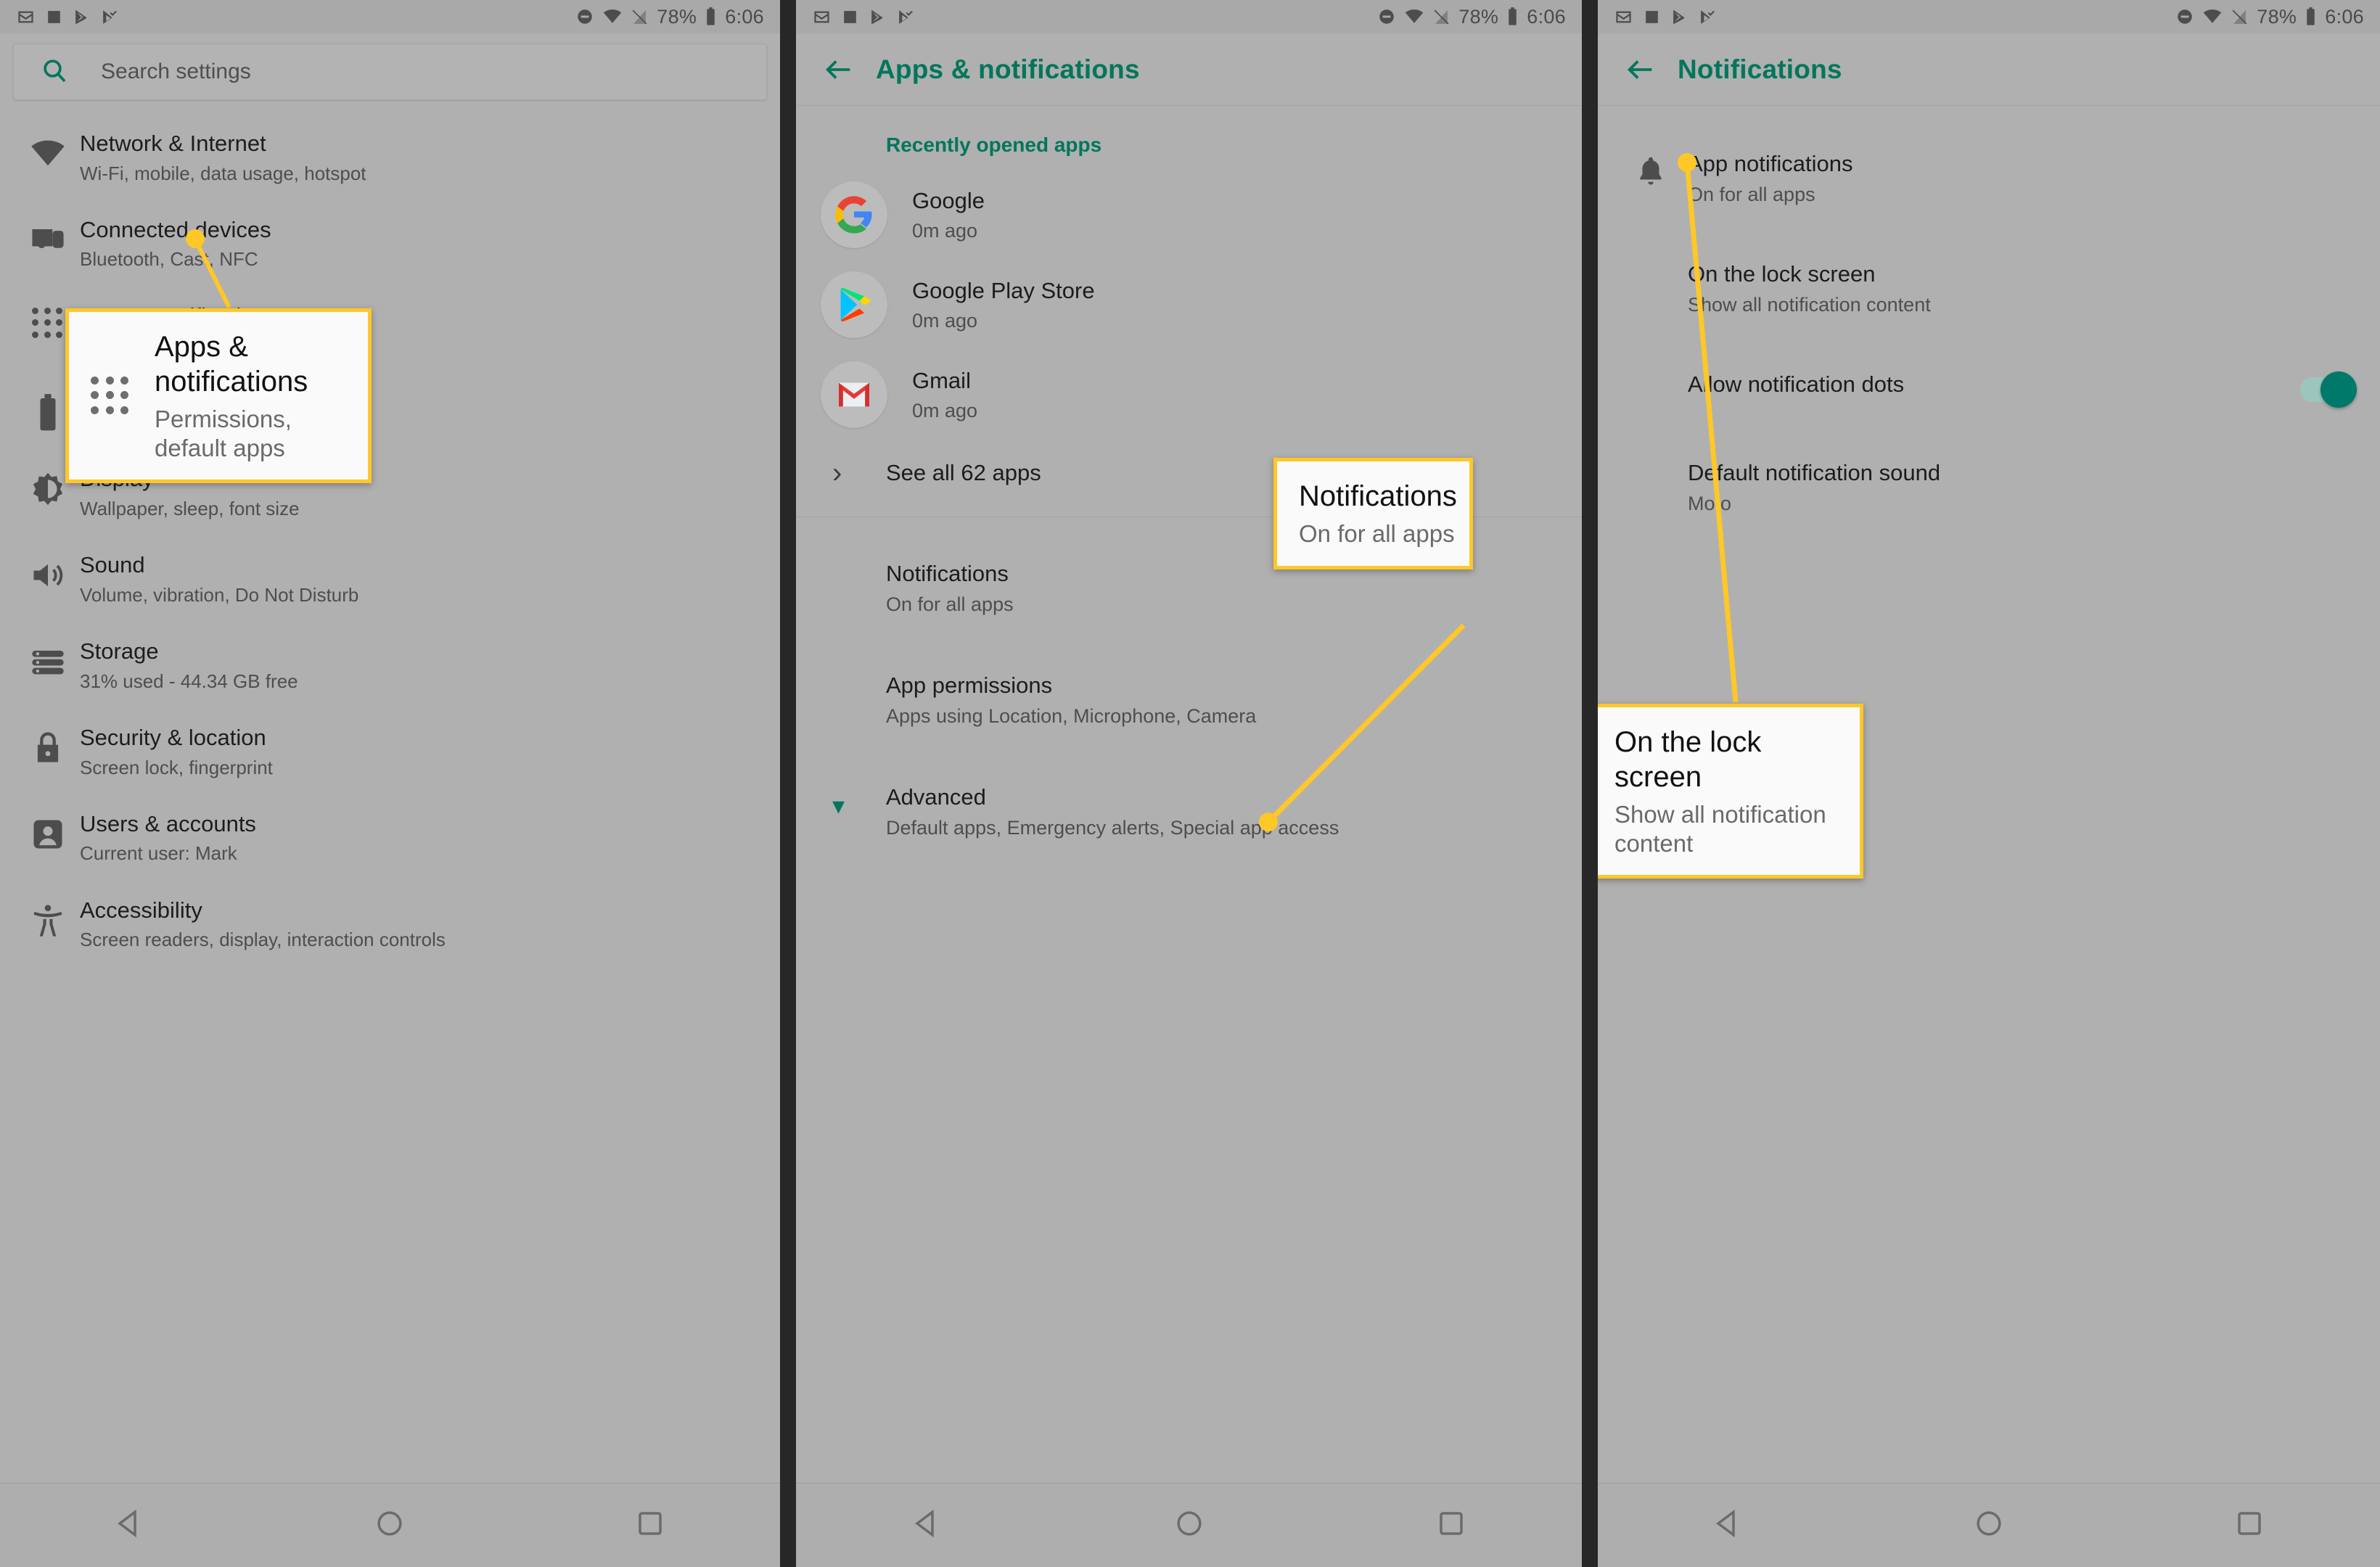 Image resolution: width=2380 pixels, height=1567 pixels. What do you see at coordinates (390, 72) in the screenshot?
I see `search-input: Search settings` at bounding box center [390, 72].